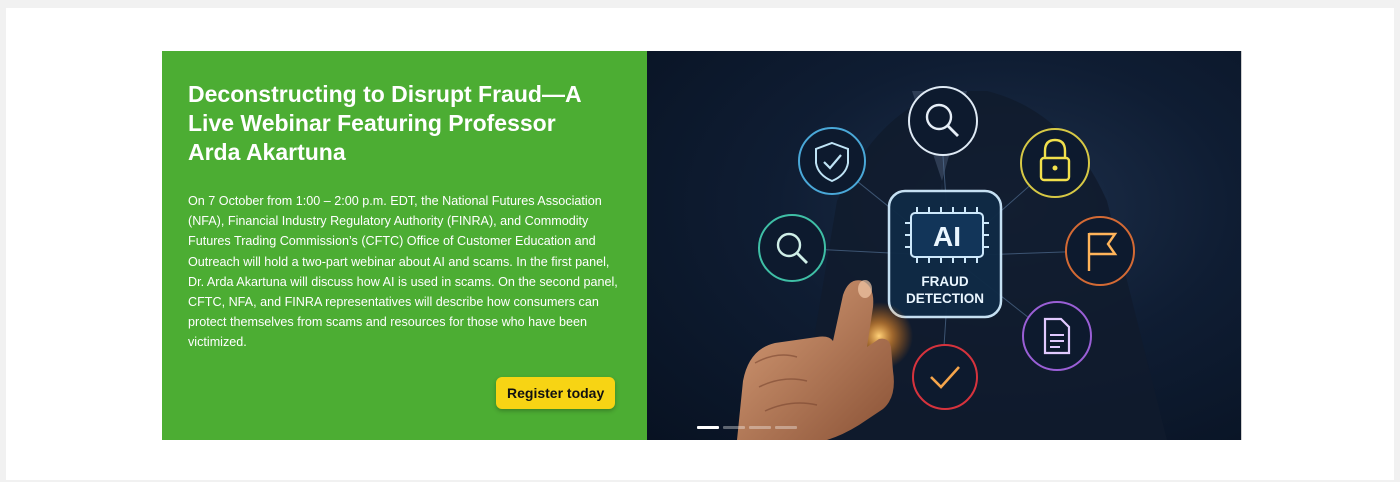 This screenshot has width=1400, height=482. I want to click on search-icon, so click(792, 248).